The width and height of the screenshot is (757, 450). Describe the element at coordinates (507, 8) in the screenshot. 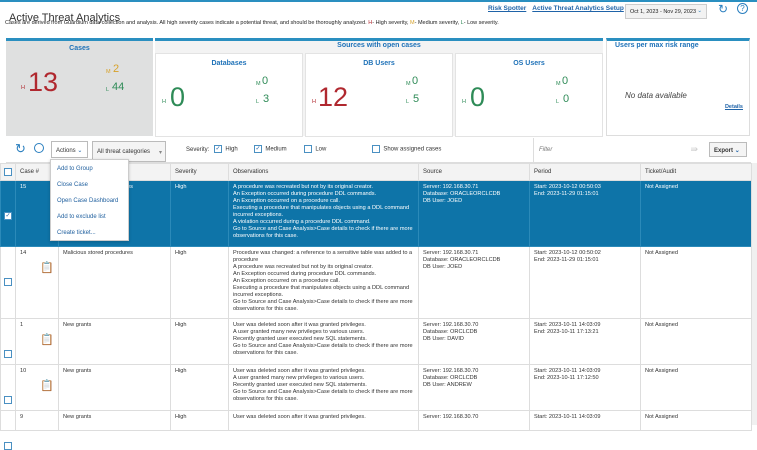

I see `risk-spotter-link: Risk Spotter` at that location.